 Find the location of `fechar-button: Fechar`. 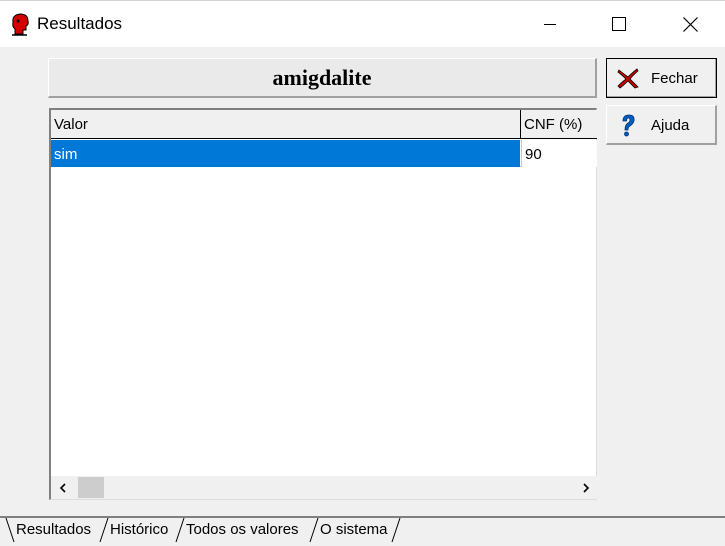

fechar-button: Fechar is located at coordinates (661, 78).